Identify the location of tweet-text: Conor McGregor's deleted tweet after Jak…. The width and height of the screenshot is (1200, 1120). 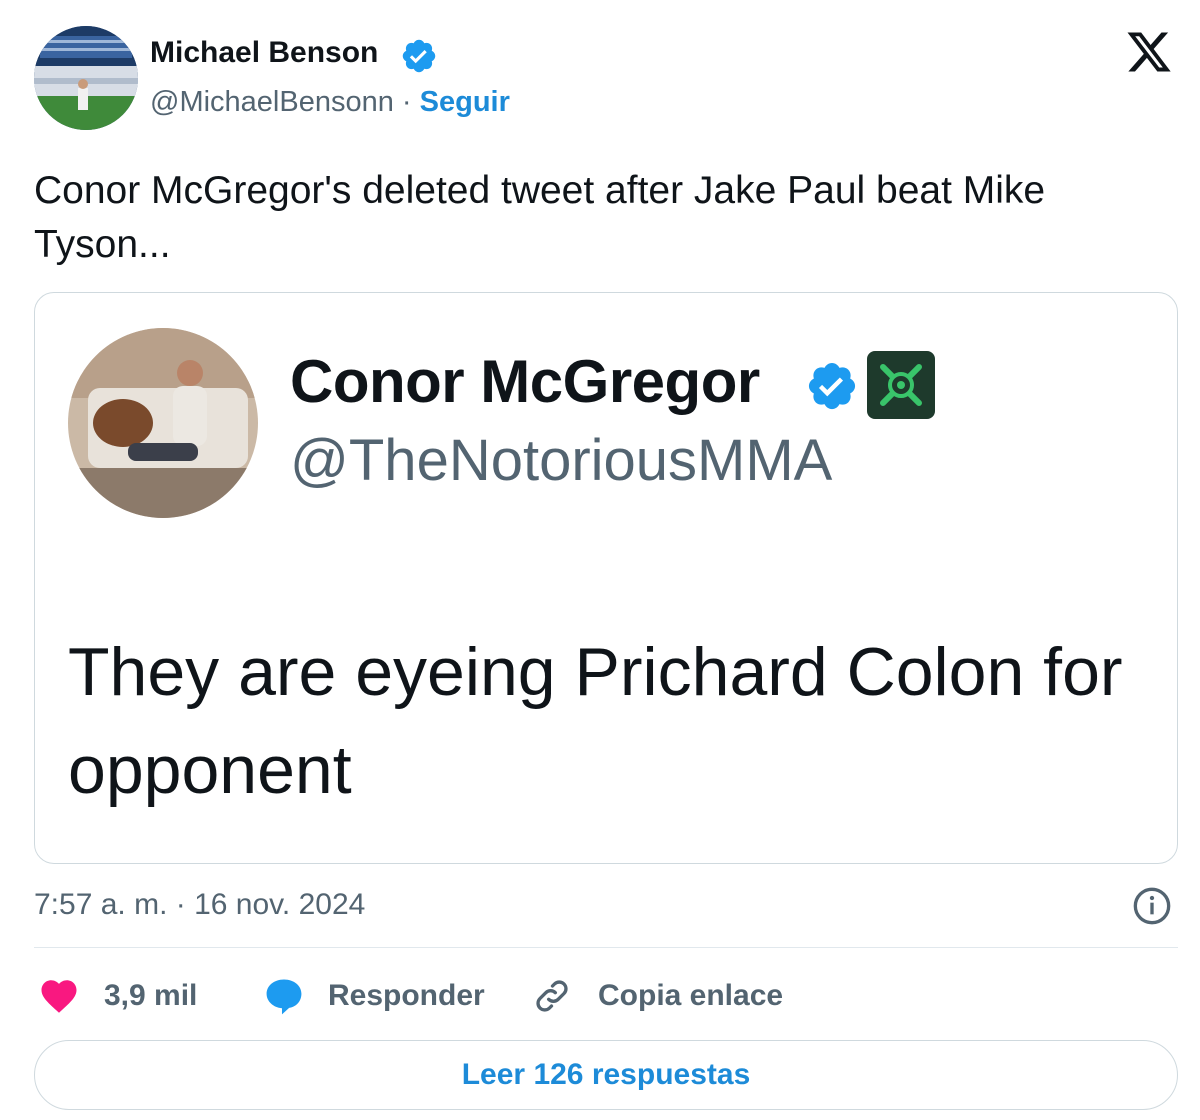
(540, 217).